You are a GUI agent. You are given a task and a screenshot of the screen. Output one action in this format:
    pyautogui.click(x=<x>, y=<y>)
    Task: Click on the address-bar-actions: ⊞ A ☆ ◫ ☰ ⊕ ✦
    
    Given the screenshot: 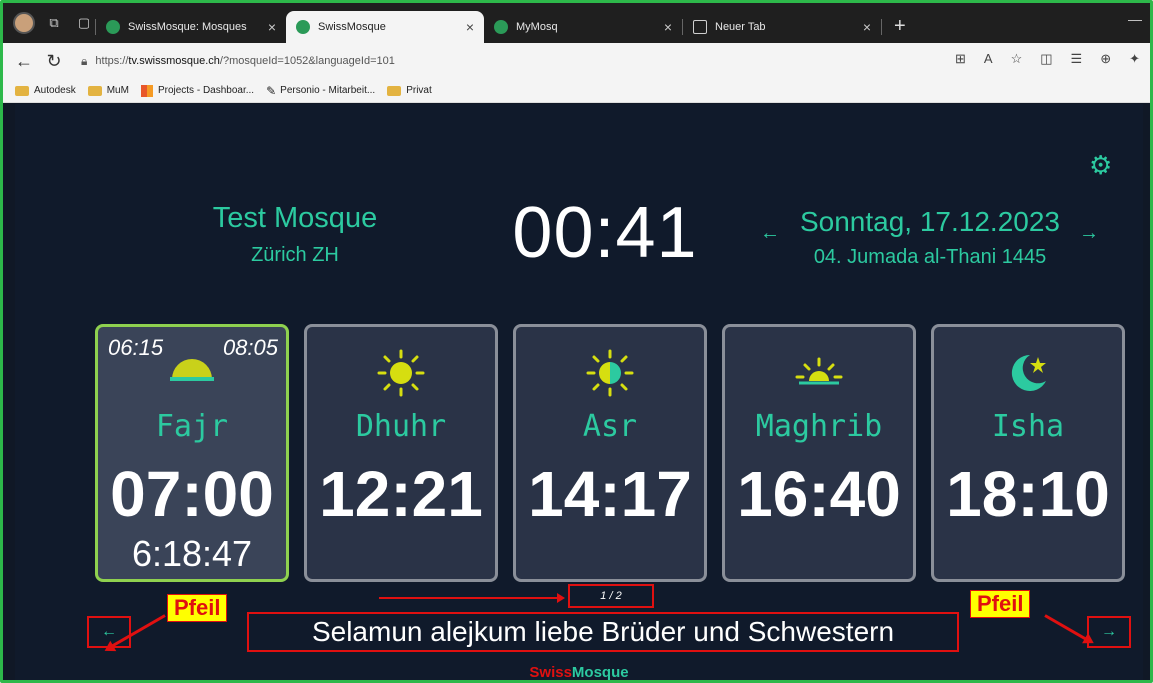 What is the action you would take?
    pyautogui.click(x=1047, y=59)
    